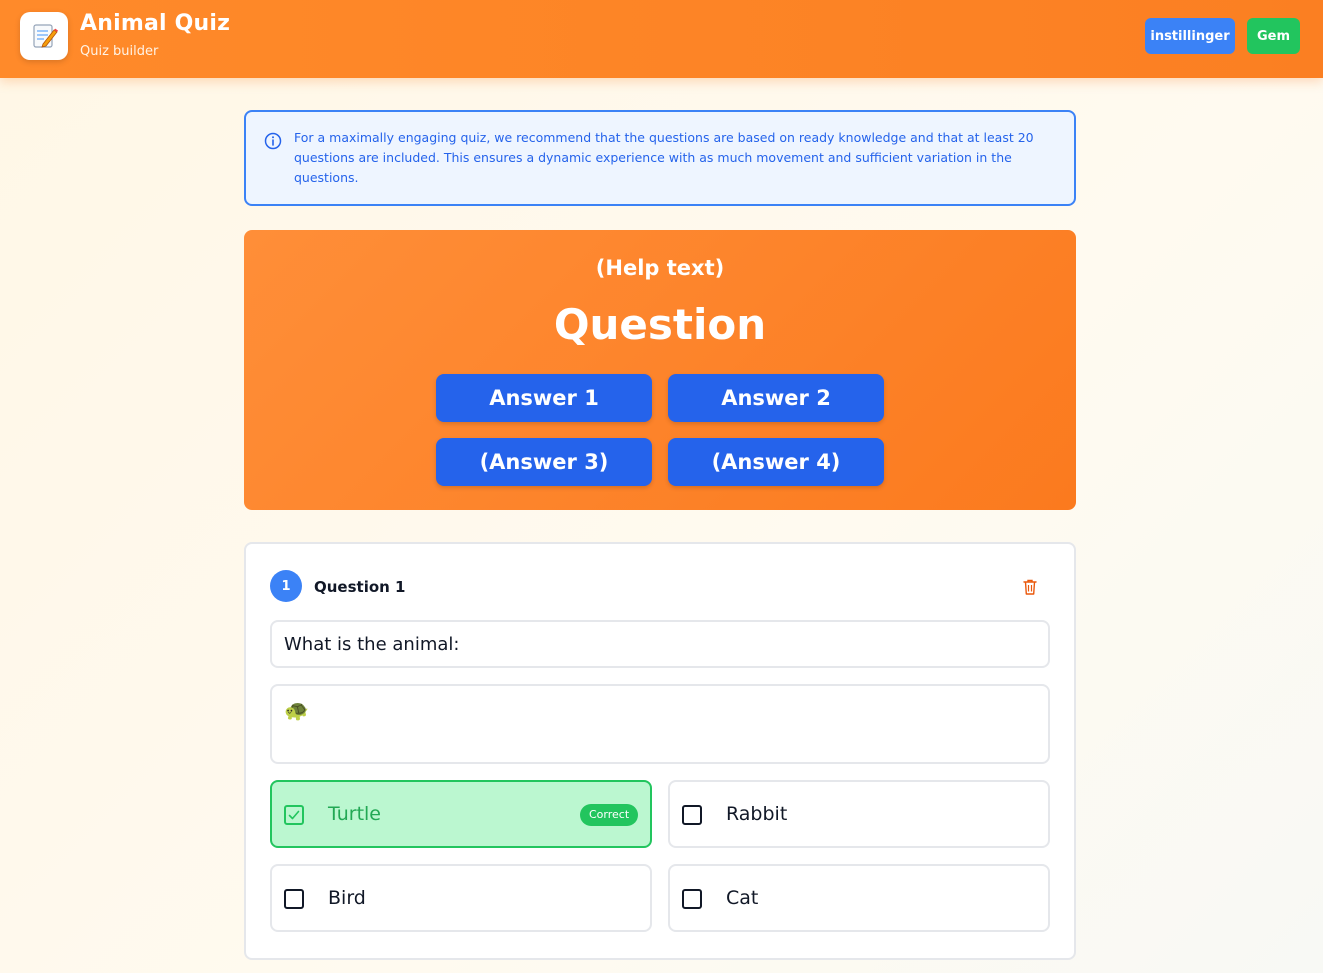 This screenshot has height=973, width=1323. I want to click on question-label: Question 1, so click(360, 587).